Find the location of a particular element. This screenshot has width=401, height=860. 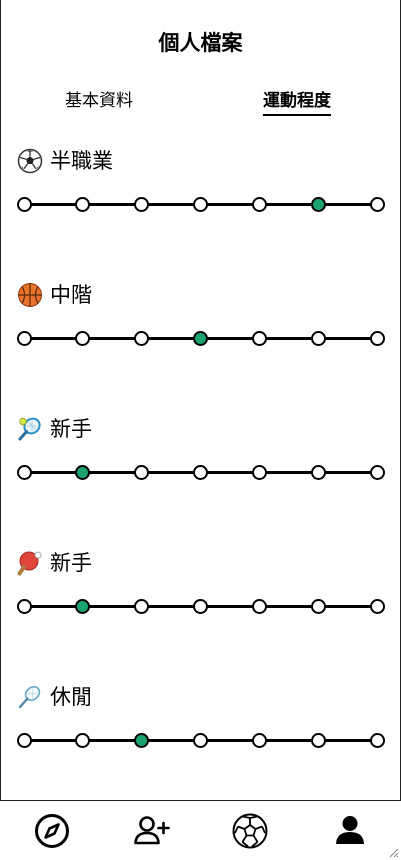

sport-heading: 休閒 is located at coordinates (54, 697).